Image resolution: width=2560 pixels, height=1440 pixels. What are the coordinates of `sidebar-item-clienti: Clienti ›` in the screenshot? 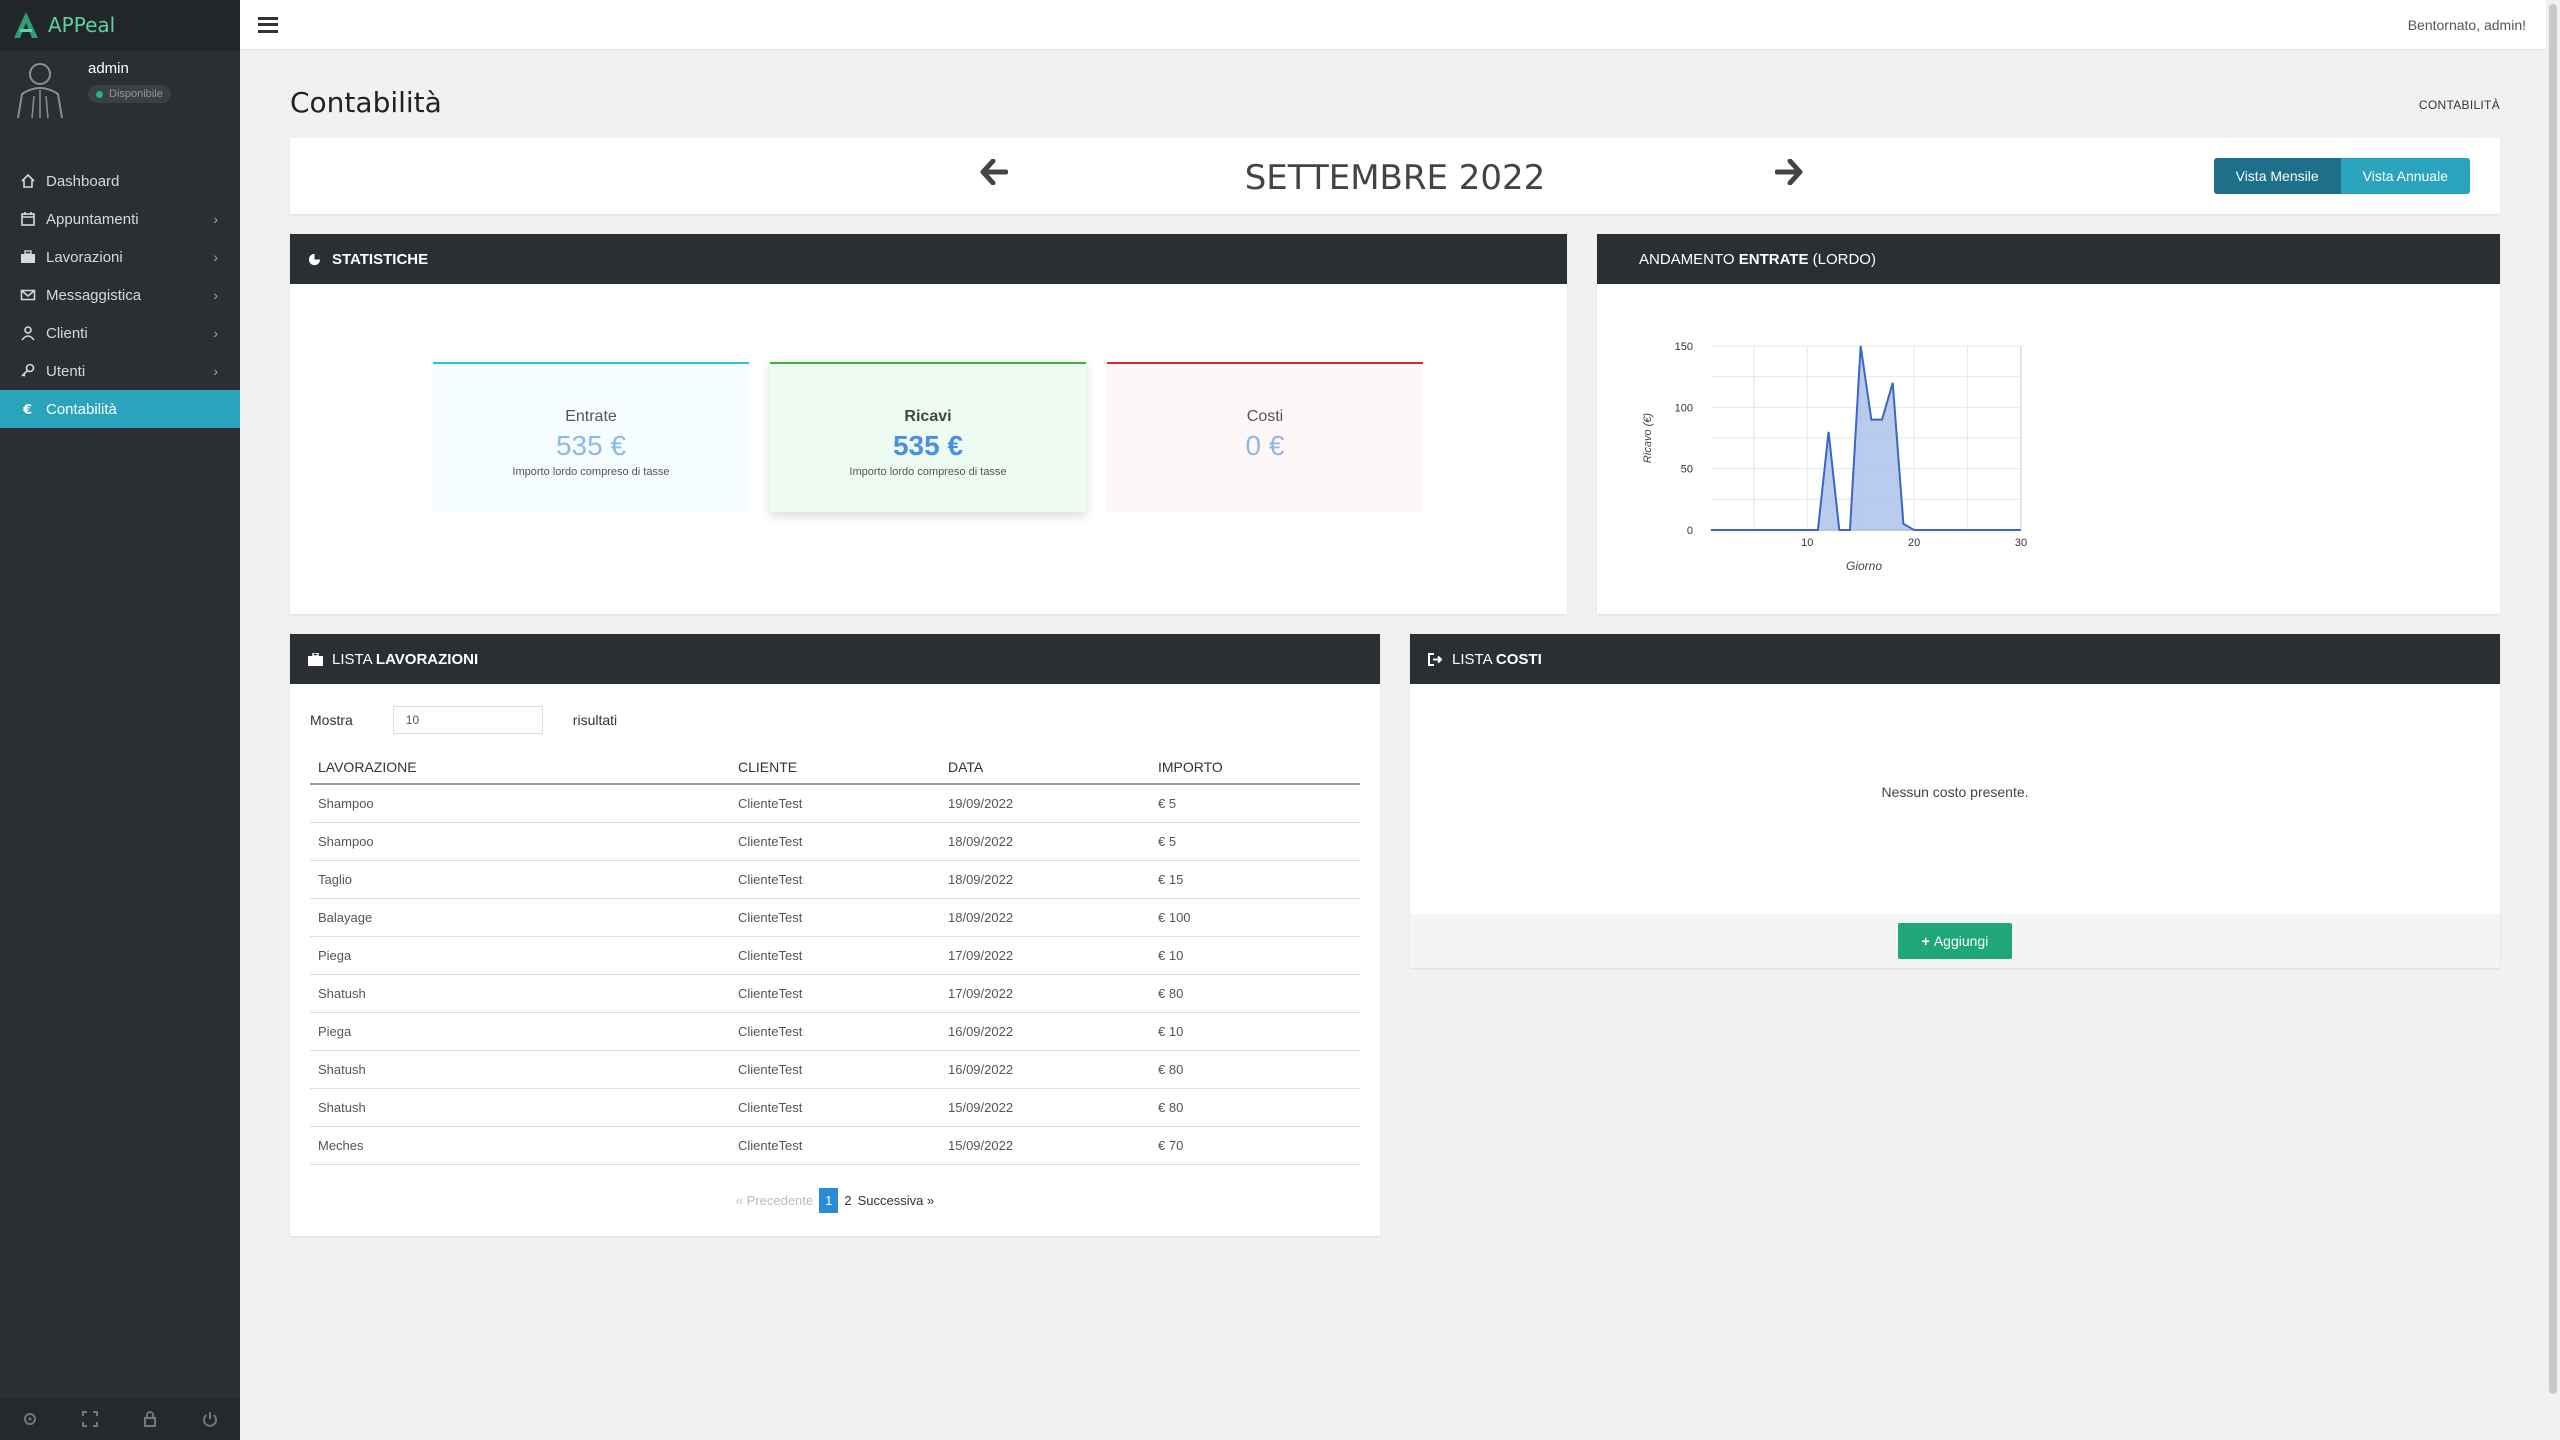 It's located at (120, 333).